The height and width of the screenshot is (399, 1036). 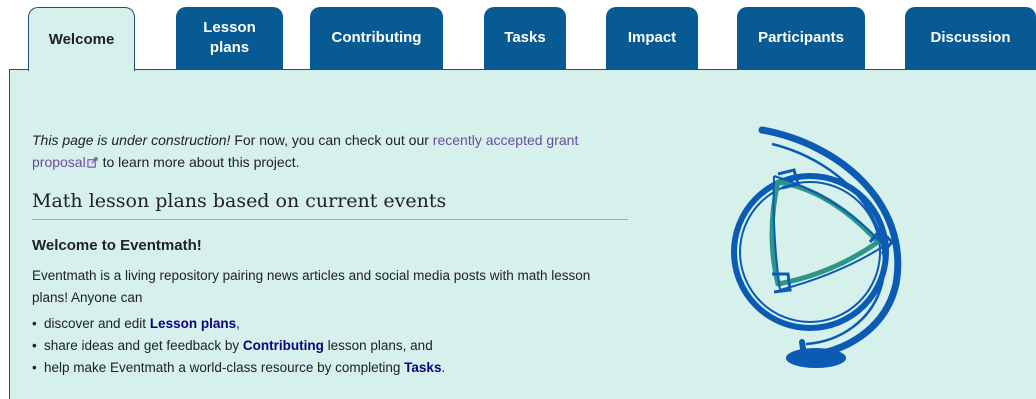 I want to click on notice-text: For now, you can check out our, so click(x=331, y=140).